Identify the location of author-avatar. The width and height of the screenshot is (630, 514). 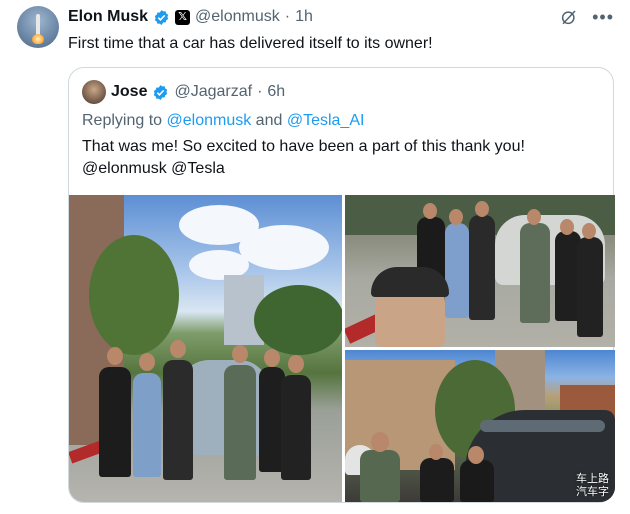
(38, 27).